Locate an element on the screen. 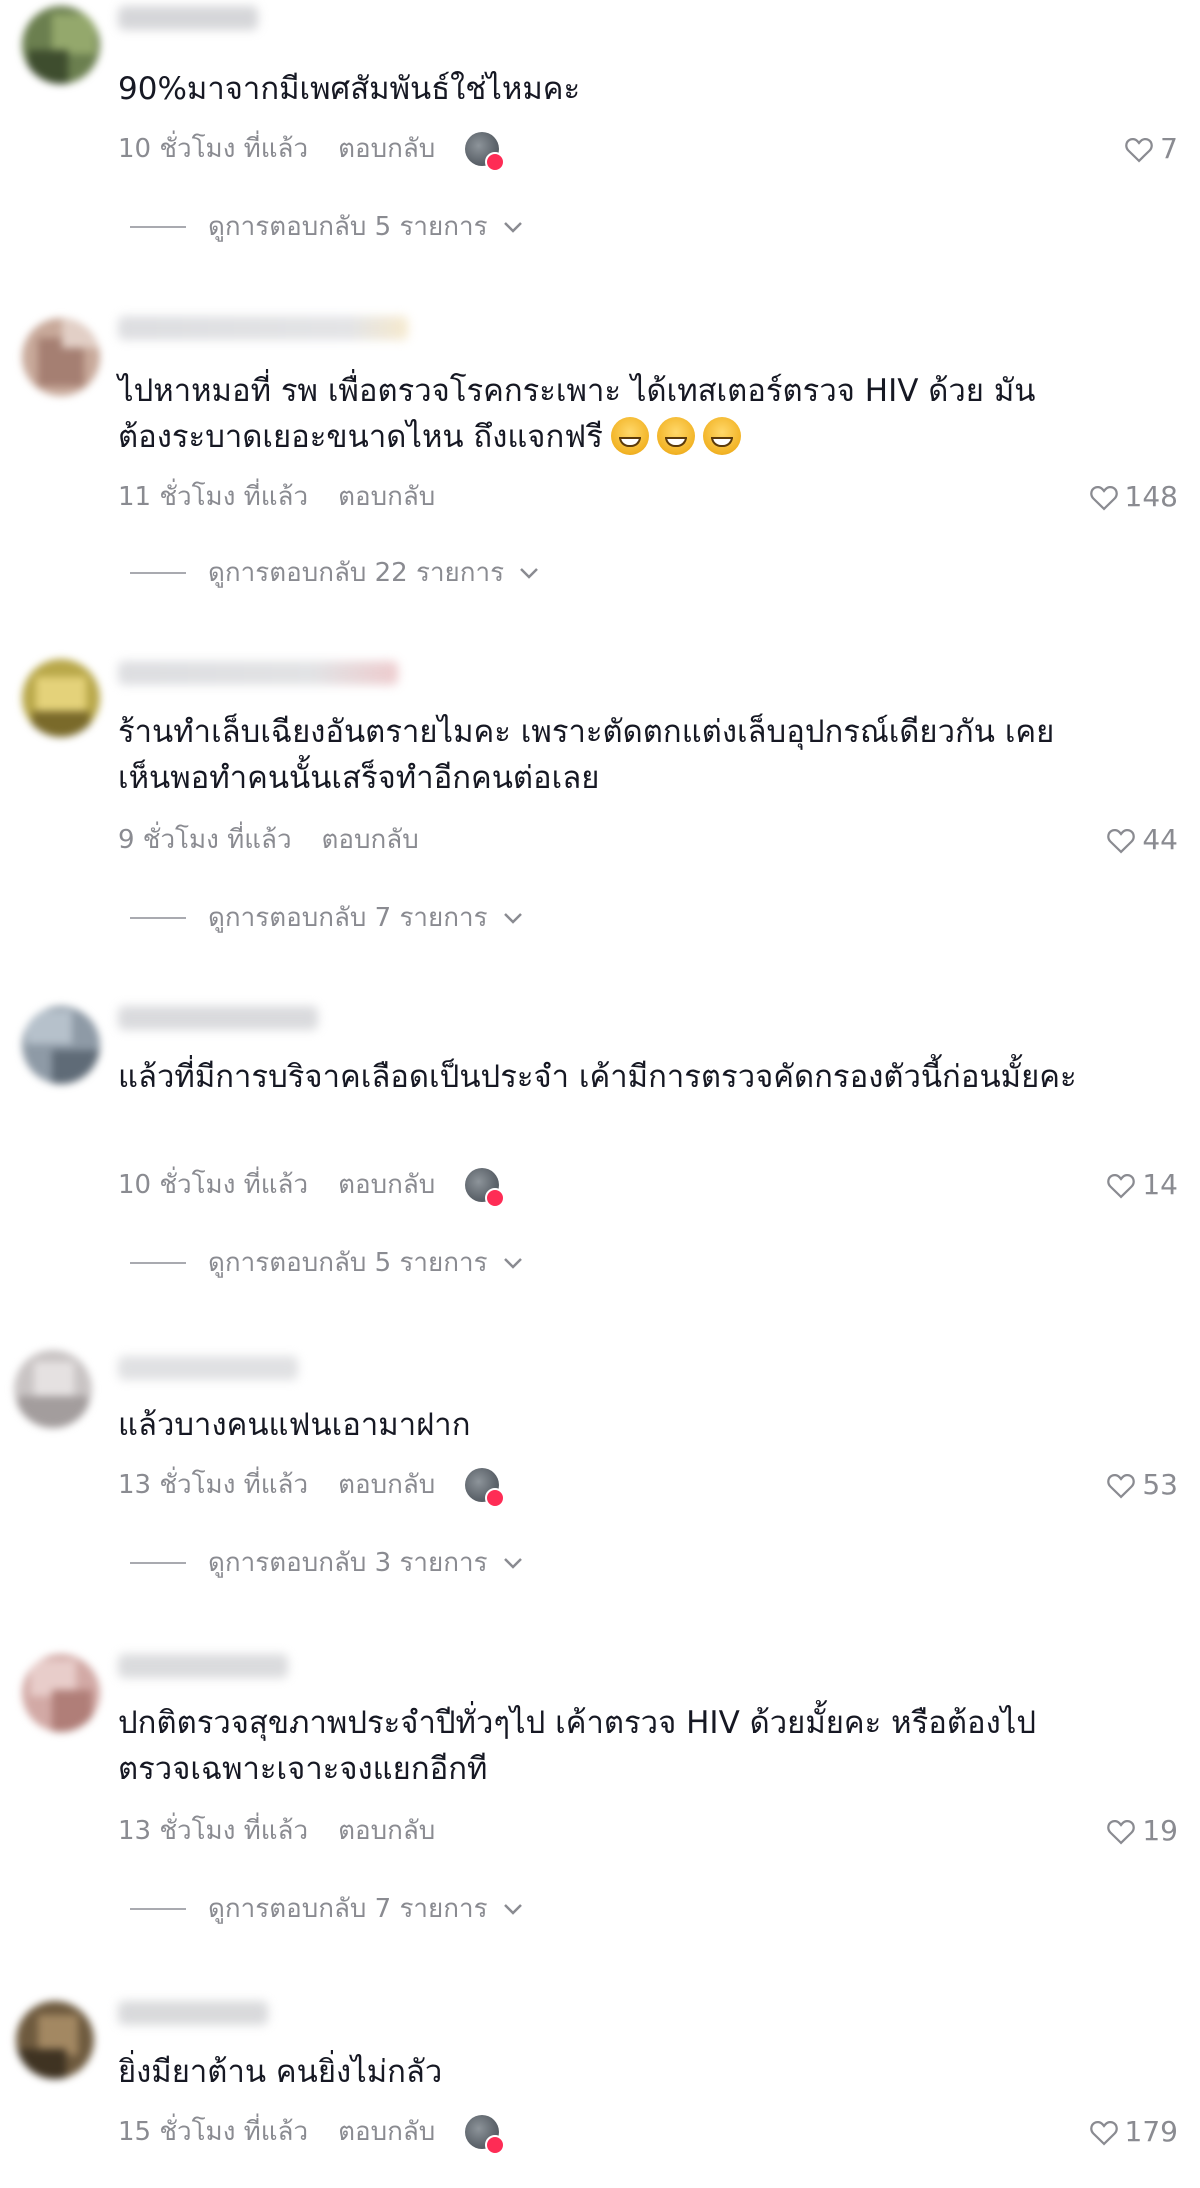 The height and width of the screenshot is (2188, 1200). comment-text: แล้วบางคนแฟนเอามาฝาก is located at coordinates (598, 1425).